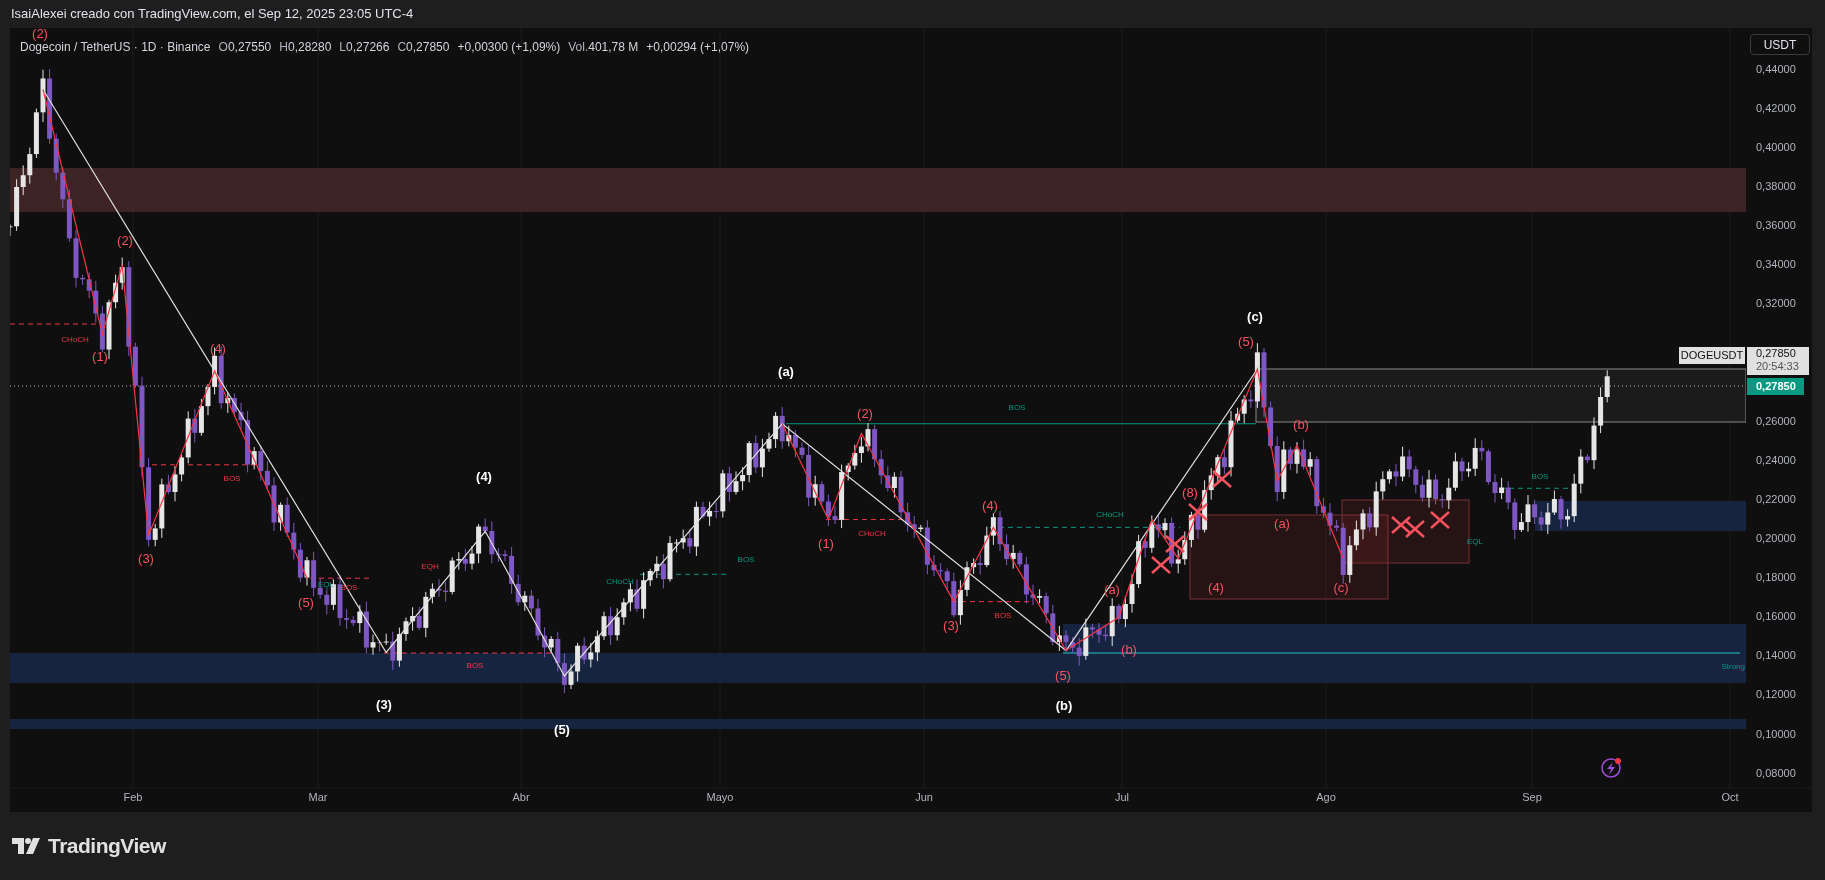 This screenshot has width=1825, height=880. I want to click on wave-label: (8), so click(1190, 493).